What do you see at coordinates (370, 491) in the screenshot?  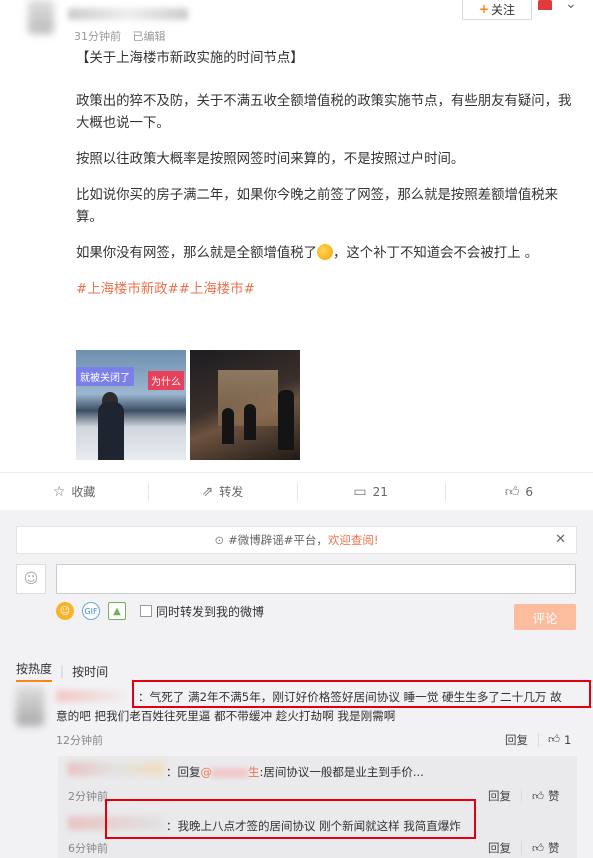 I see `comment-button: ▭ 21` at bounding box center [370, 491].